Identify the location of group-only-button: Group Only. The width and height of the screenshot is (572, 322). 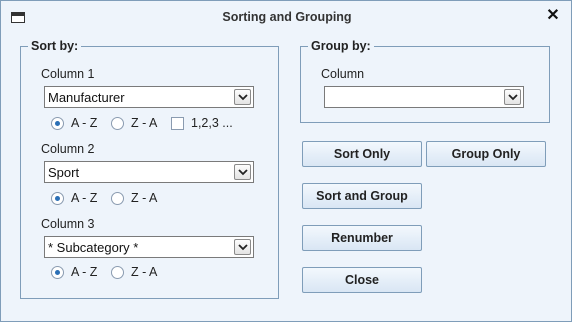
(486, 154).